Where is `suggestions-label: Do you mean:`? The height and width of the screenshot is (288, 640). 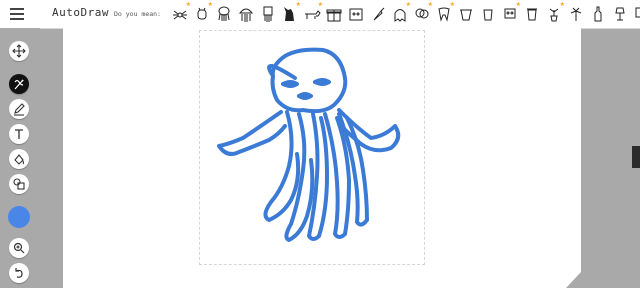 suggestions-label: Do you mean: is located at coordinates (137, 14).